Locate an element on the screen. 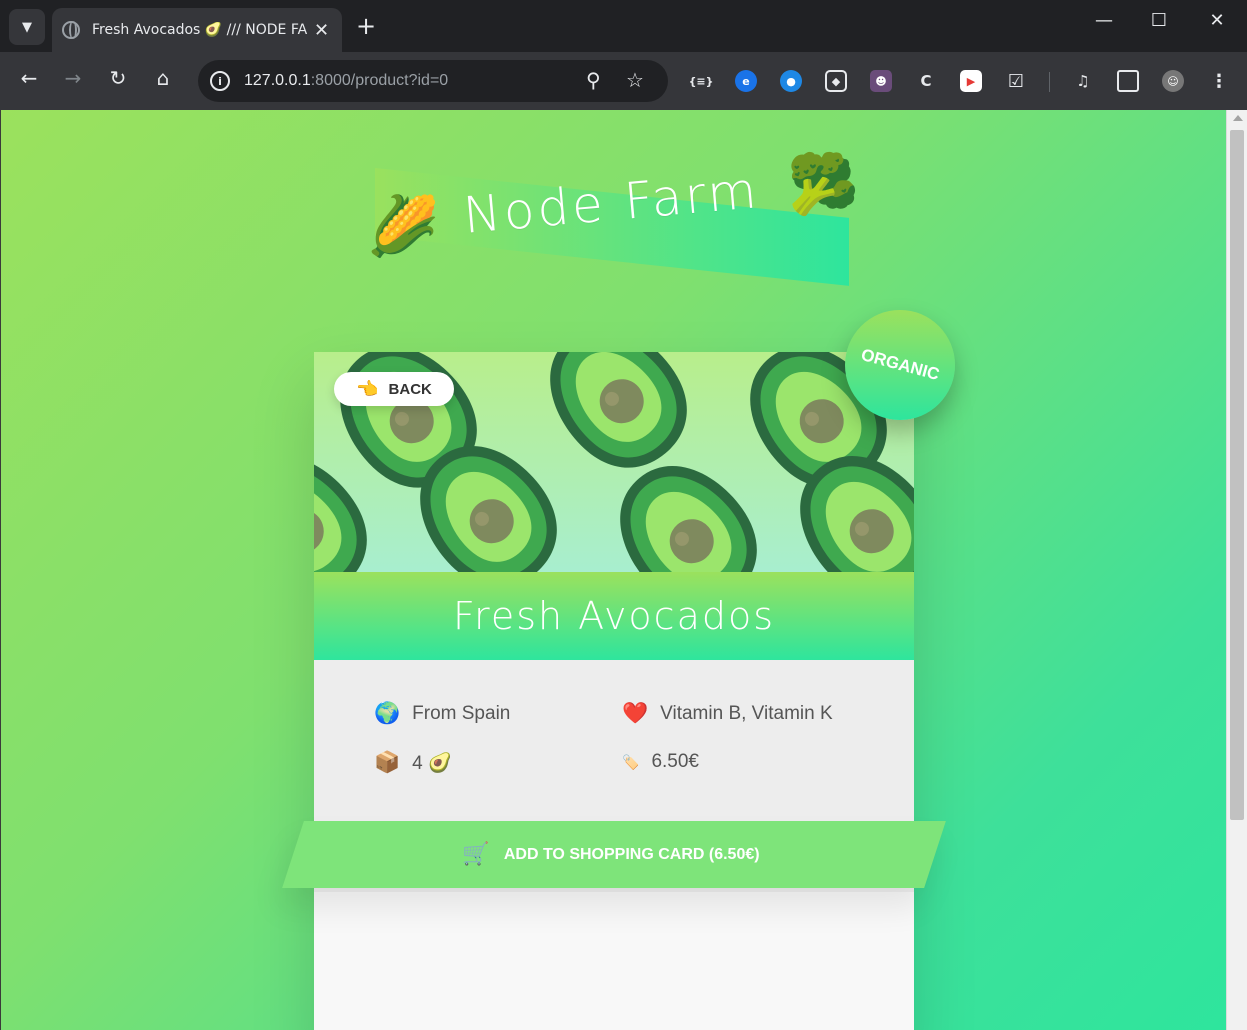  ethereum-extension-icon: ◆ is located at coordinates (836, 81).